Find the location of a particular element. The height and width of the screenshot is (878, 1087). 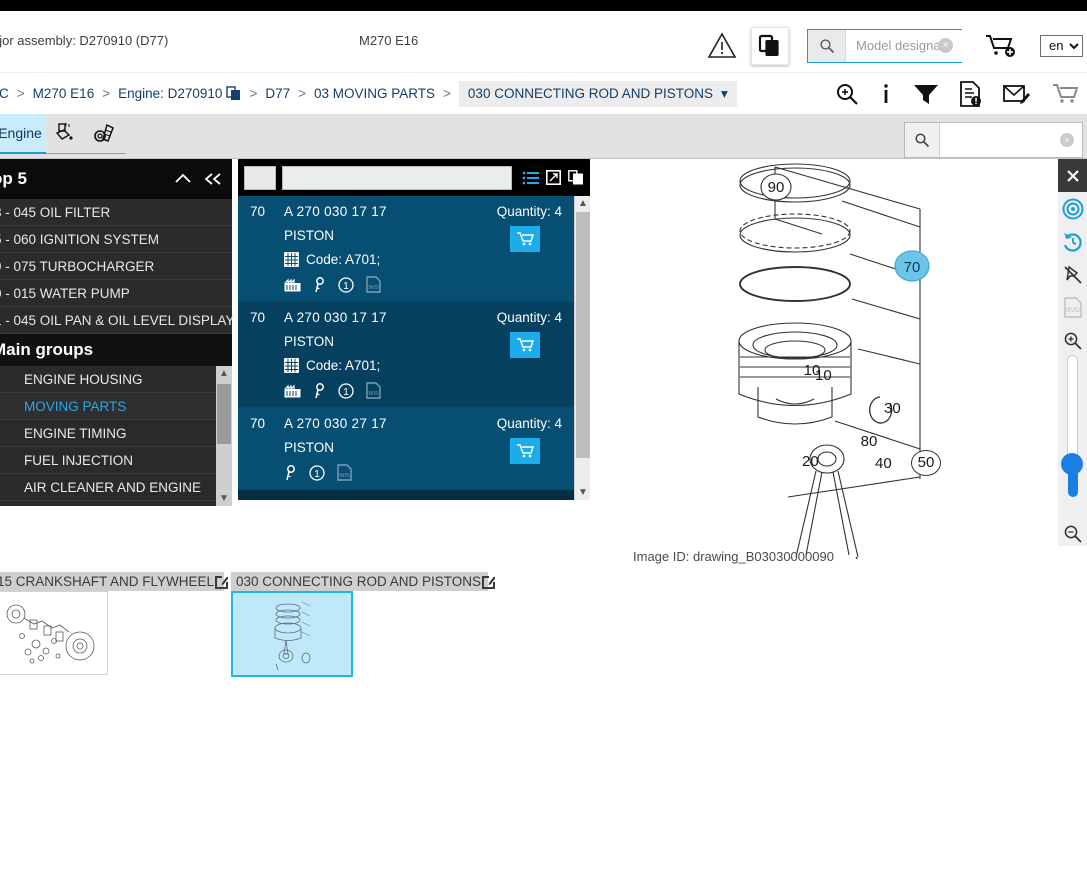

chevron-down-icon: ▾ is located at coordinates (724, 94).